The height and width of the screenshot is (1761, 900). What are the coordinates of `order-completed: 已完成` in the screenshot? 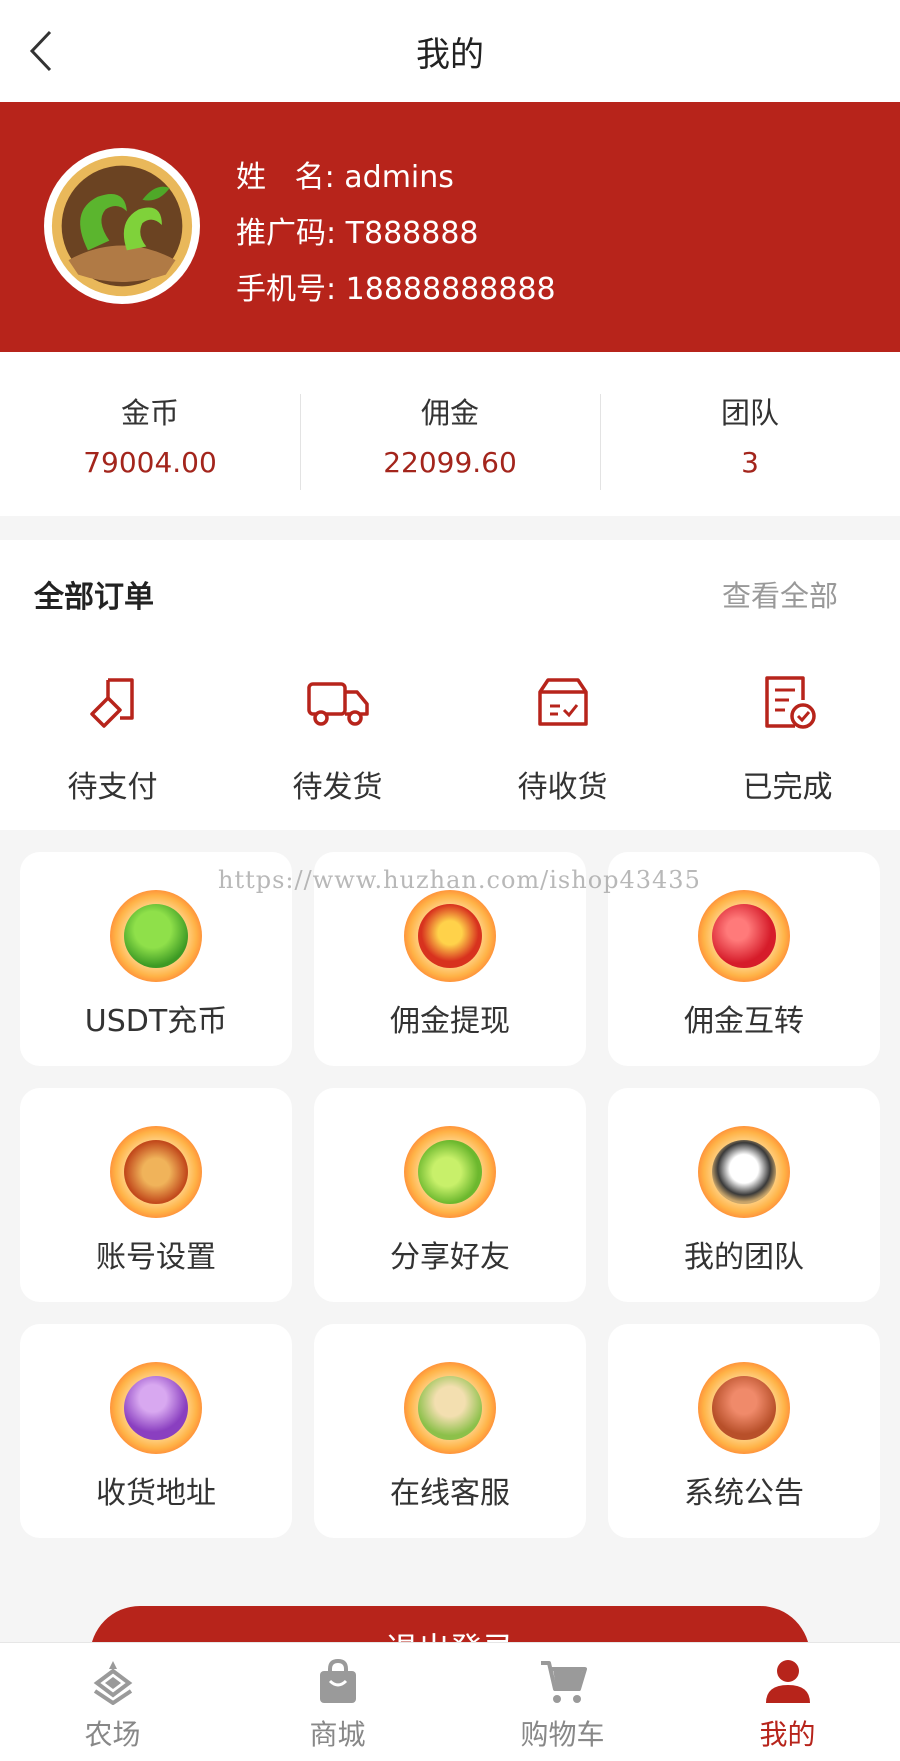 It's located at (787, 727).